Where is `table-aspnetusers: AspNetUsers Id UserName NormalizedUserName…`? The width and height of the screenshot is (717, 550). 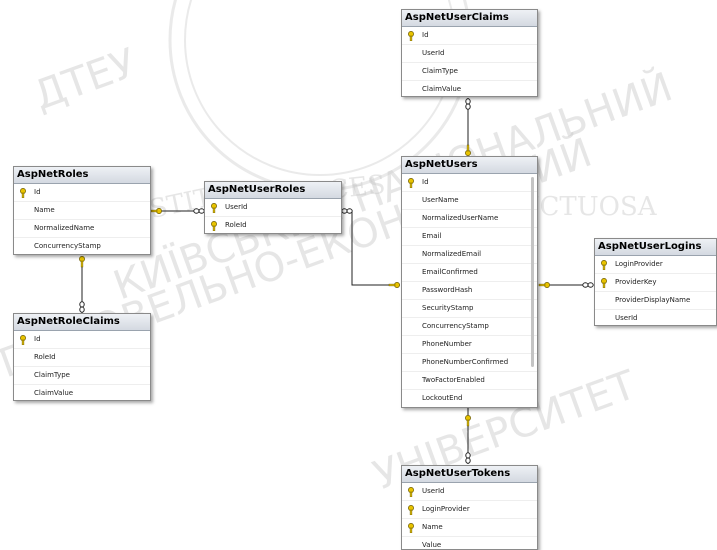
table-aspnetusers: AspNetUsers Id UserName NormalizedUserName… is located at coordinates (469, 282).